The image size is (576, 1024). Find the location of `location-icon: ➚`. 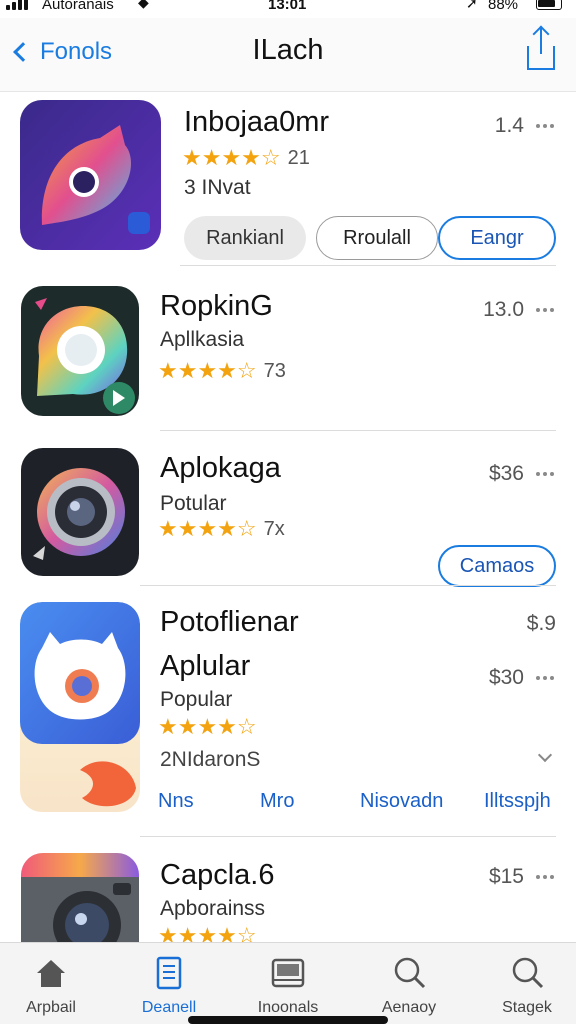

location-icon: ➚ is located at coordinates (472, 5).